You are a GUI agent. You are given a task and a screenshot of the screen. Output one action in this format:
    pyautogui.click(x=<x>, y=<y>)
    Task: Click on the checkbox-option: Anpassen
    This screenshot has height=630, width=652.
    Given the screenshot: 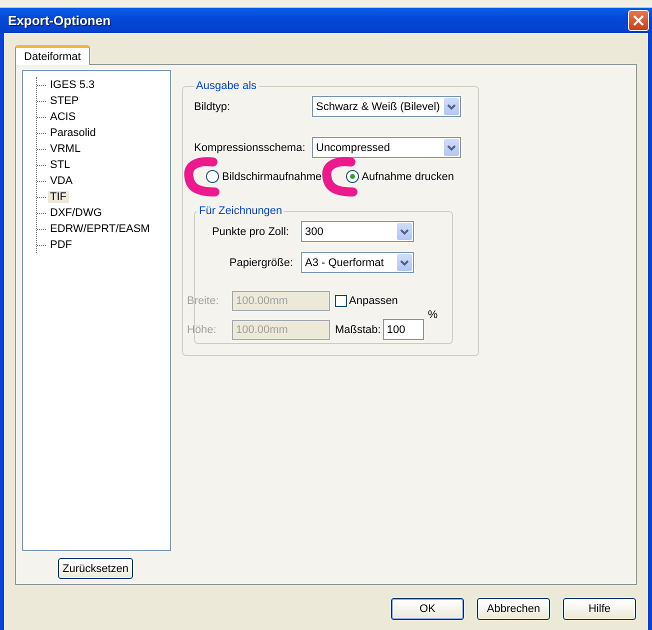 What is the action you would take?
    pyautogui.click(x=366, y=301)
    